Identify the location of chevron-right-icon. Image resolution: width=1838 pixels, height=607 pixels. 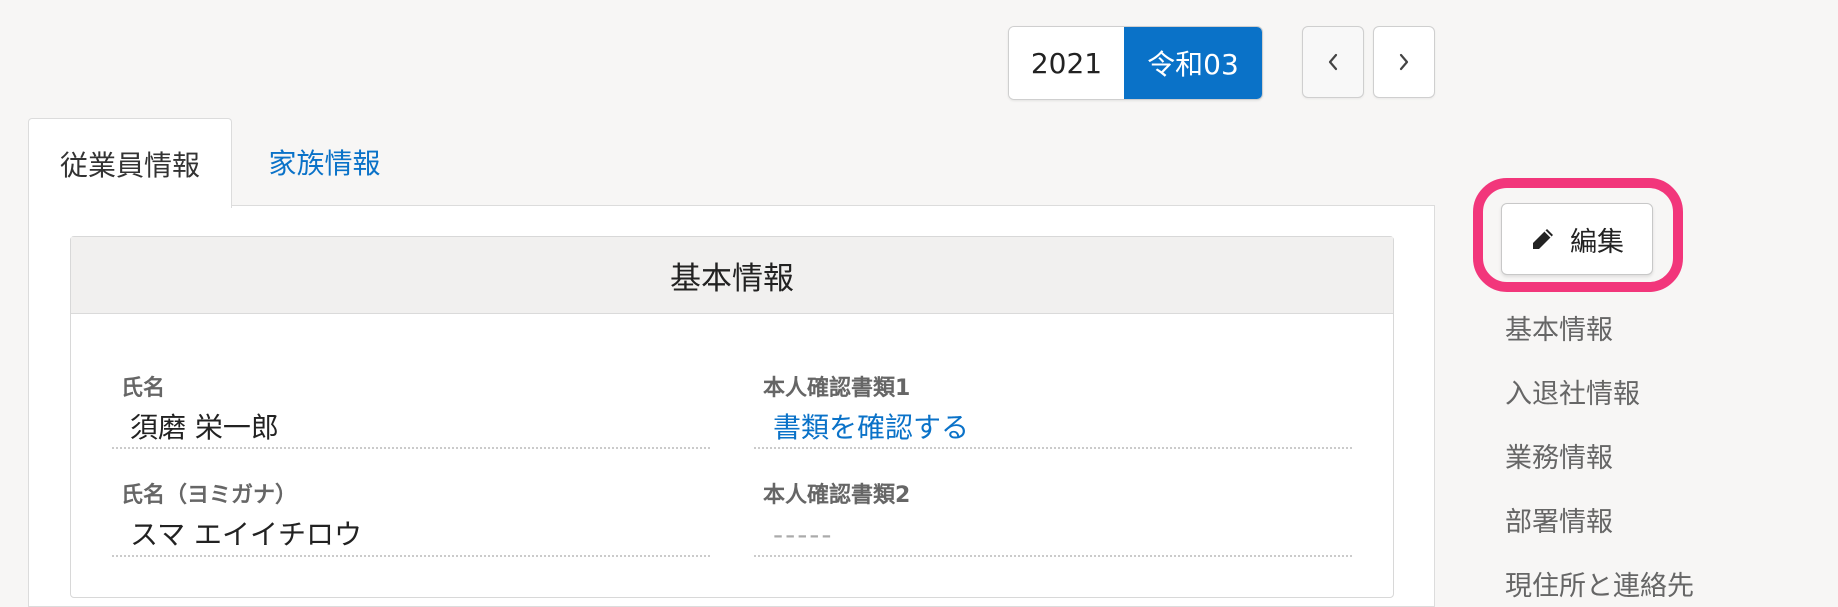
(1404, 62).